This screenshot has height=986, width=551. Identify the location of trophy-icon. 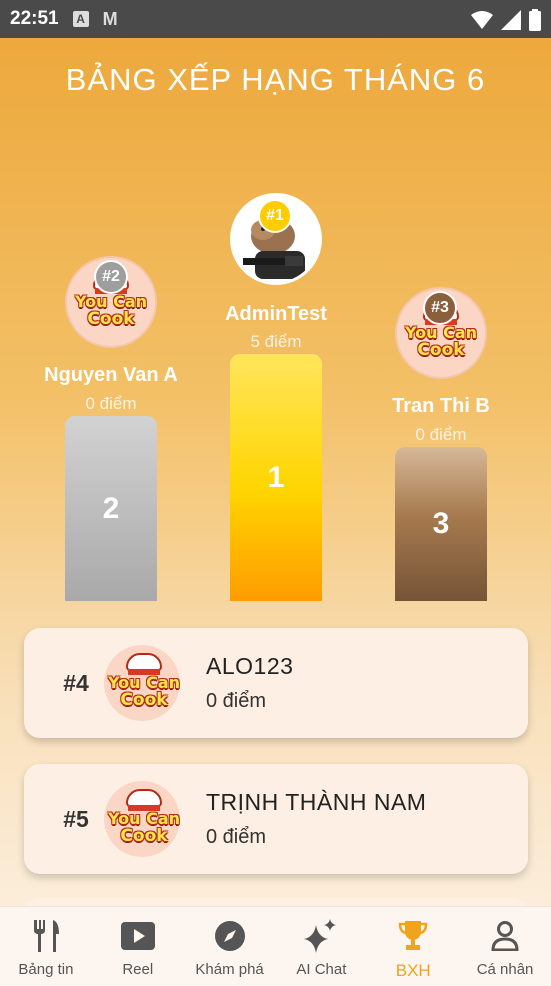
(413, 936).